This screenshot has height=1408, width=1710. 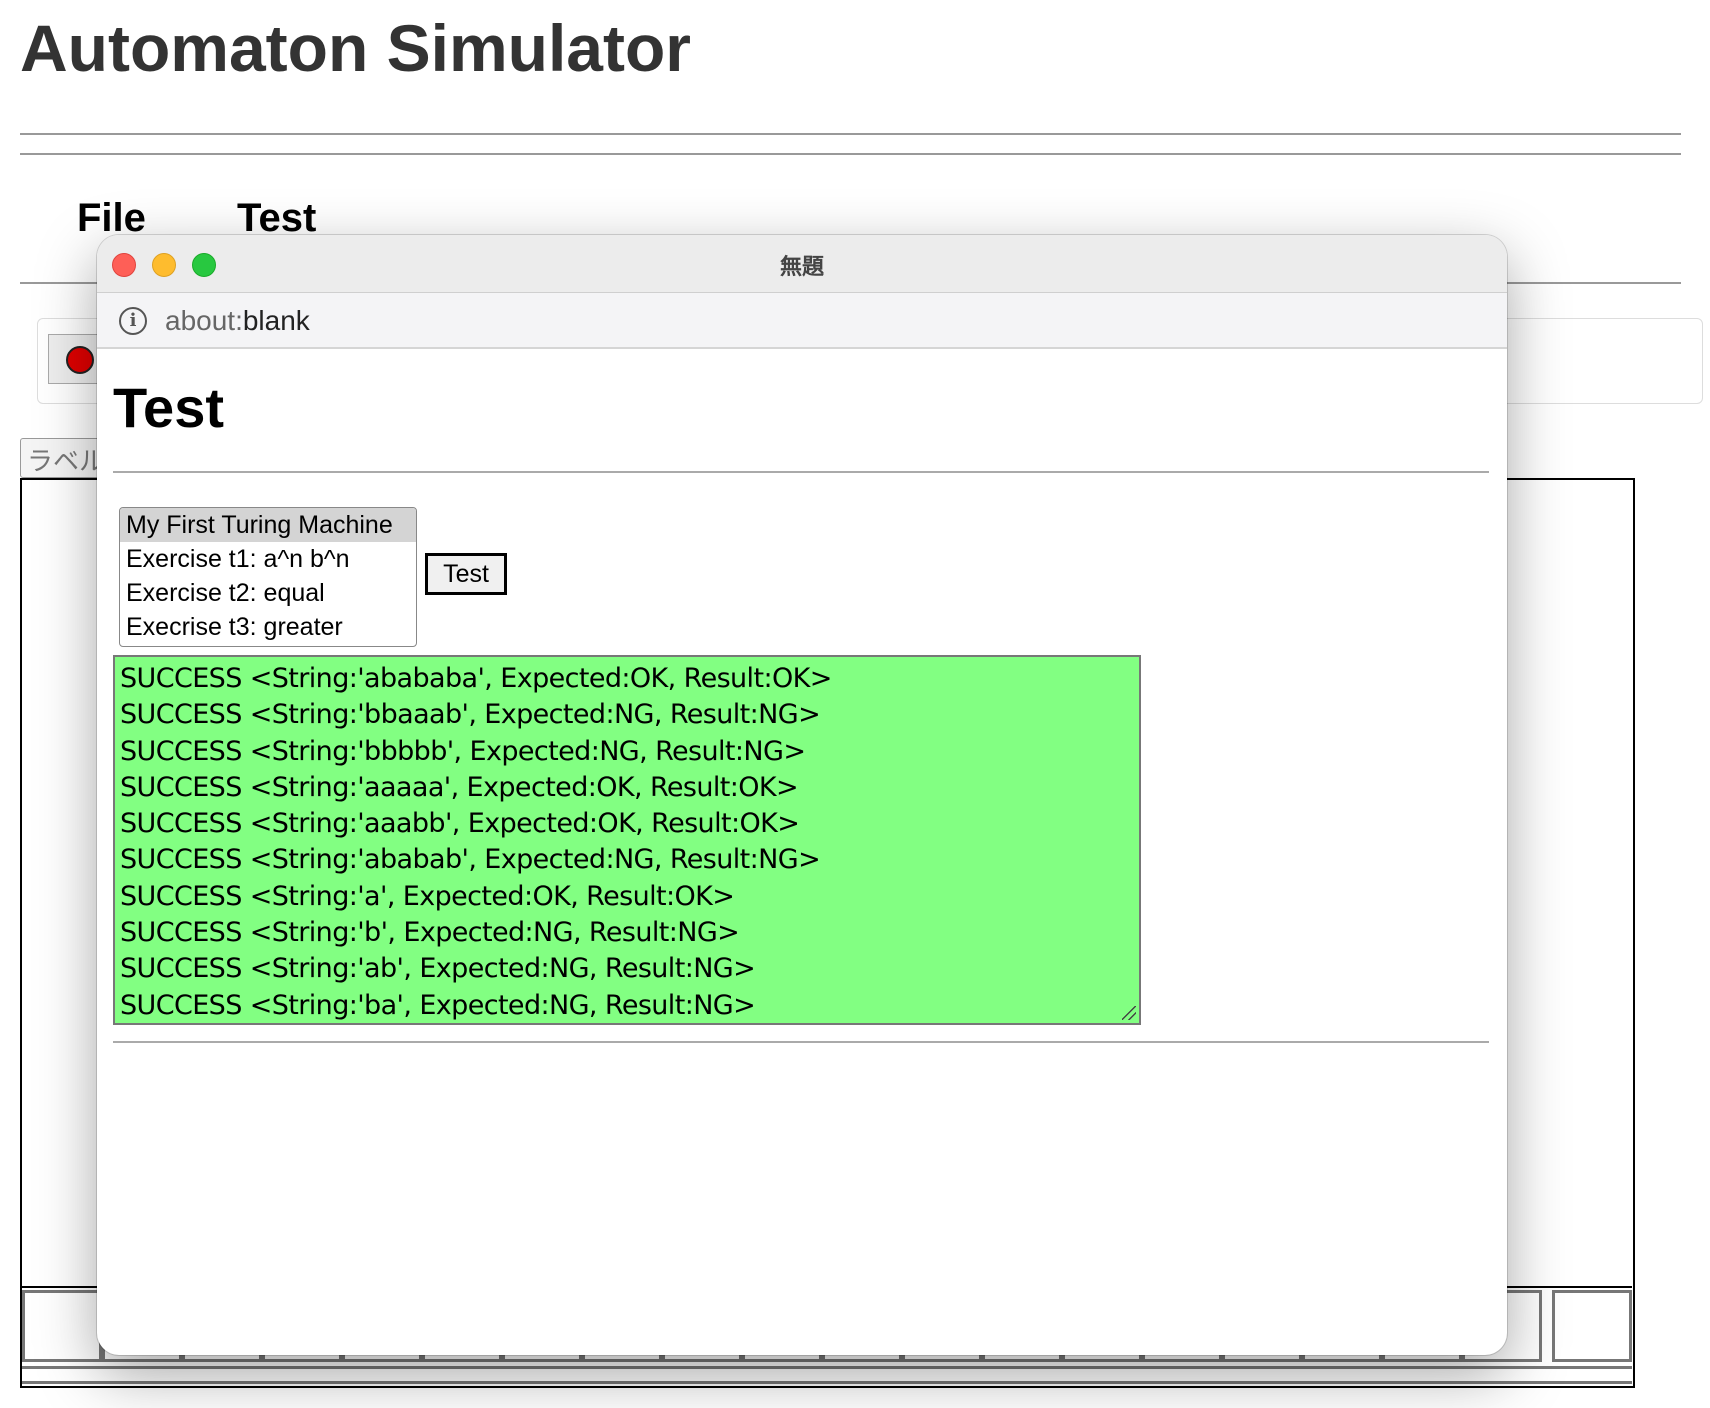 I want to click on url-text: about:blank, so click(x=237, y=321).